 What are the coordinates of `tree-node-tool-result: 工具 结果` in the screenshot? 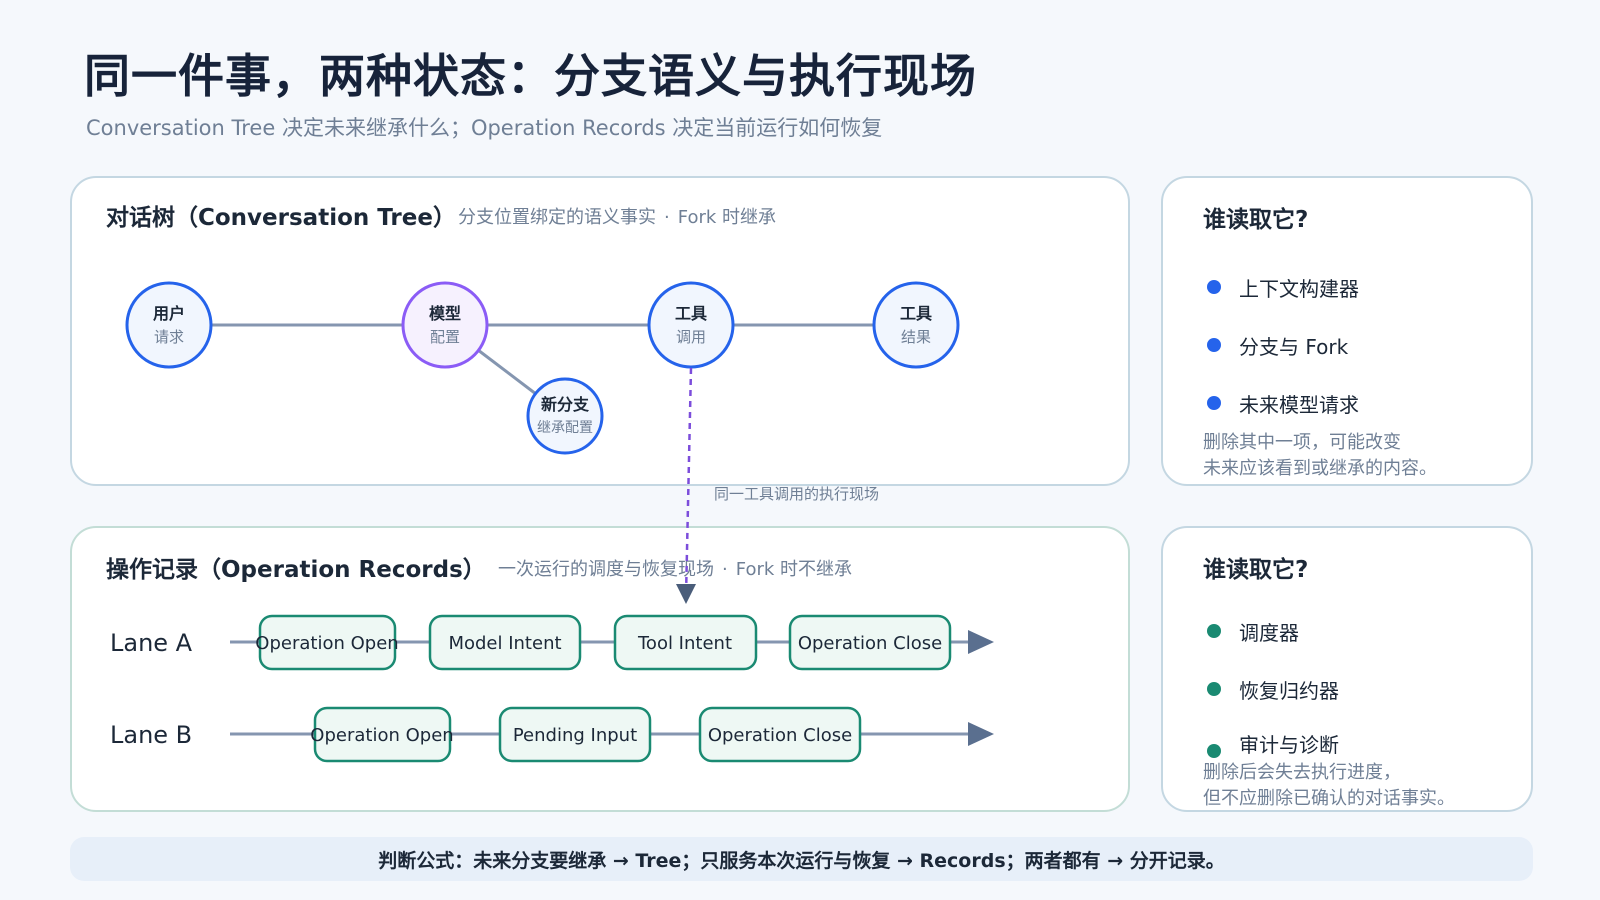 It's located at (916, 325).